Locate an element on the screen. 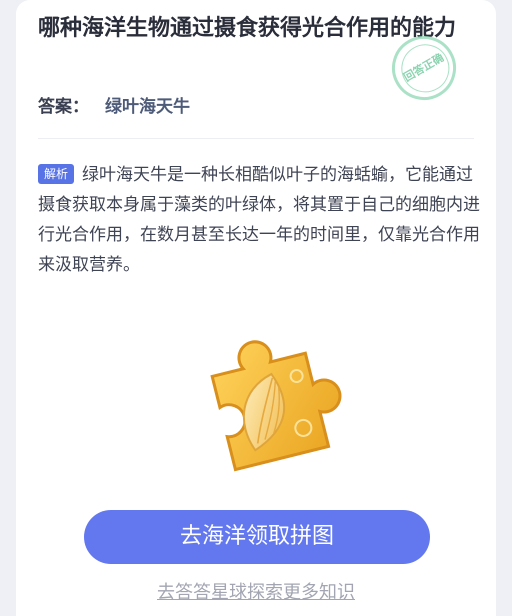 Image resolution: width=512 pixels, height=616 pixels. divider is located at coordinates (256, 138).